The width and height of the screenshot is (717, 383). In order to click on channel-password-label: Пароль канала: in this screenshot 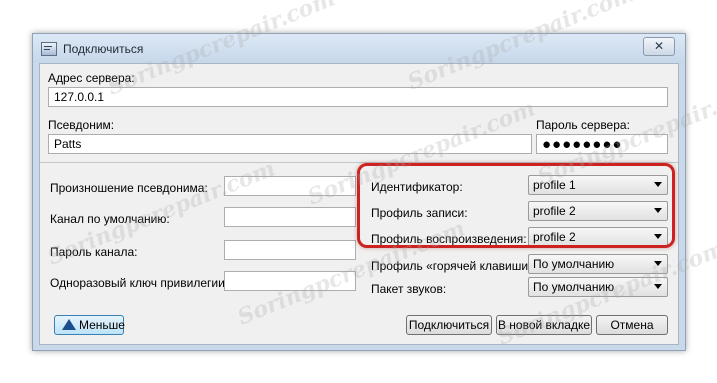, I will do `click(94, 252)`.